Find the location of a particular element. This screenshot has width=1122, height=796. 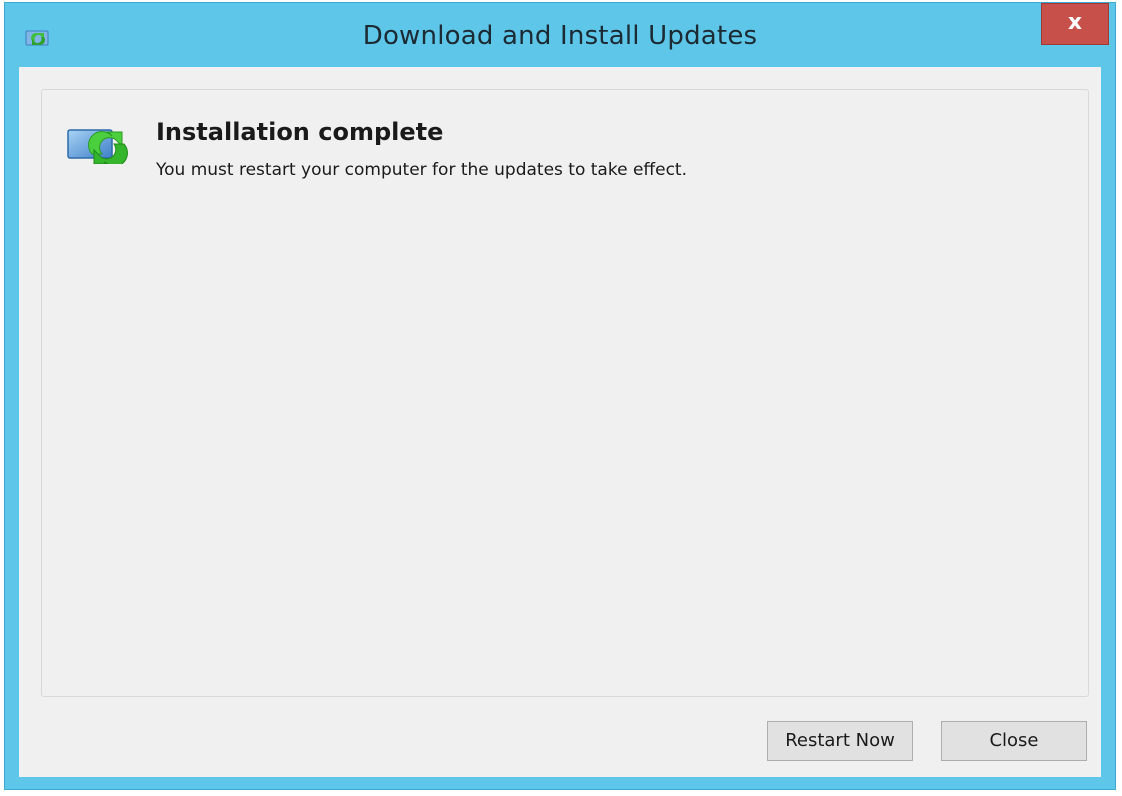

close-button: Close is located at coordinates (1014, 741).